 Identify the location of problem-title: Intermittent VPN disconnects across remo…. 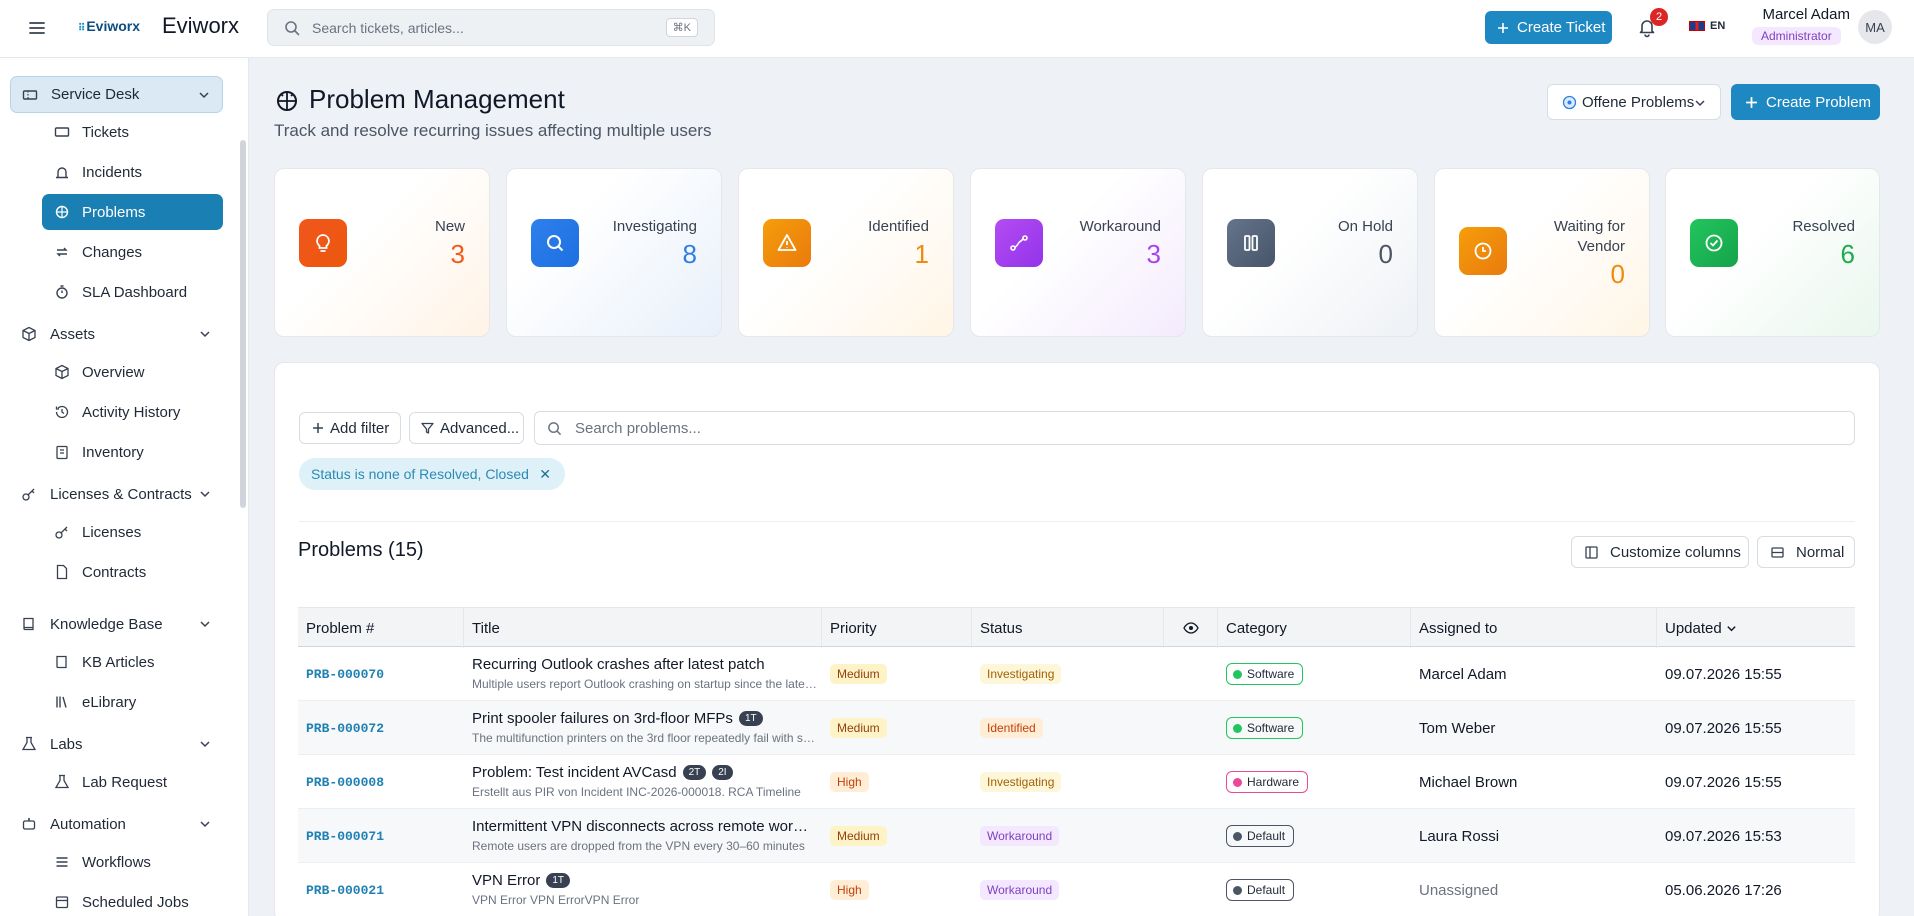
(642, 826).